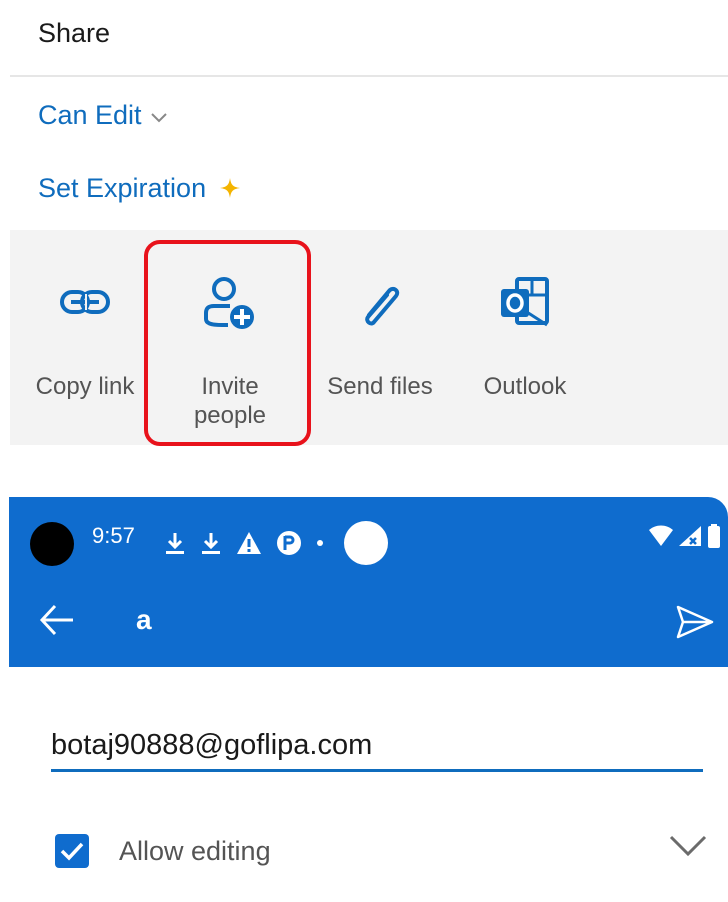  What do you see at coordinates (230, 187) in the screenshot?
I see `sparkle-icon` at bounding box center [230, 187].